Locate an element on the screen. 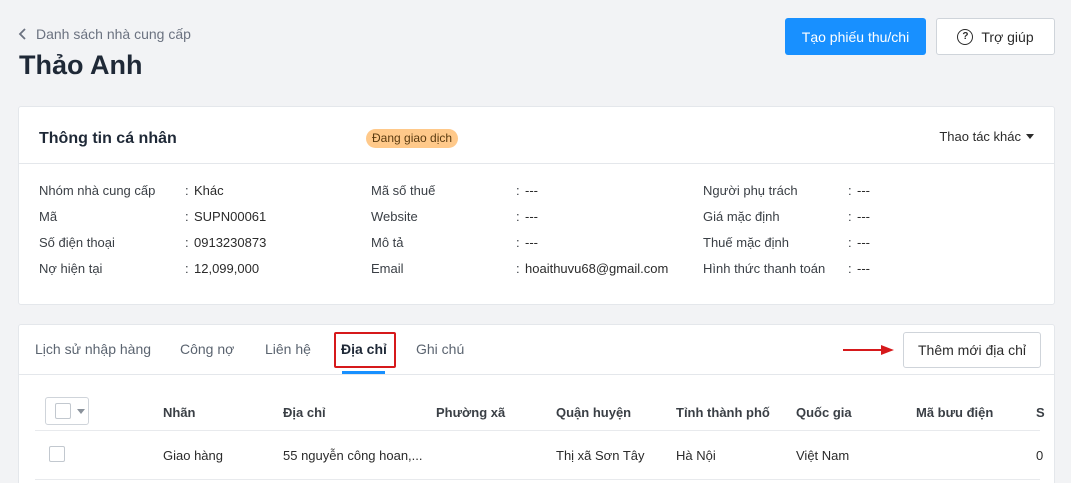 The height and width of the screenshot is (483, 1071). info-label: Thuế mặc định is located at coordinates (746, 242).